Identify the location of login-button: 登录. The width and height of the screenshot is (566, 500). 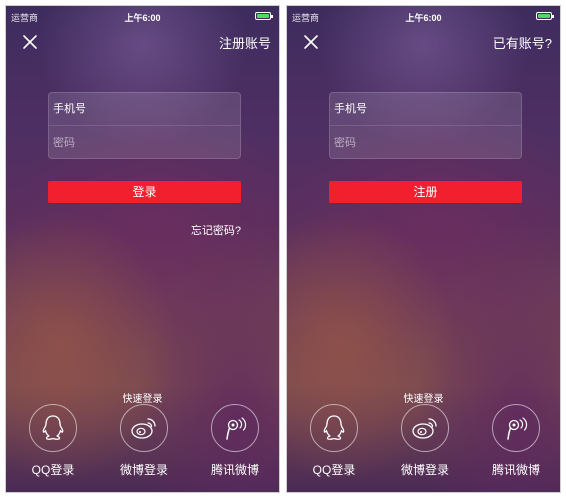
(144, 192).